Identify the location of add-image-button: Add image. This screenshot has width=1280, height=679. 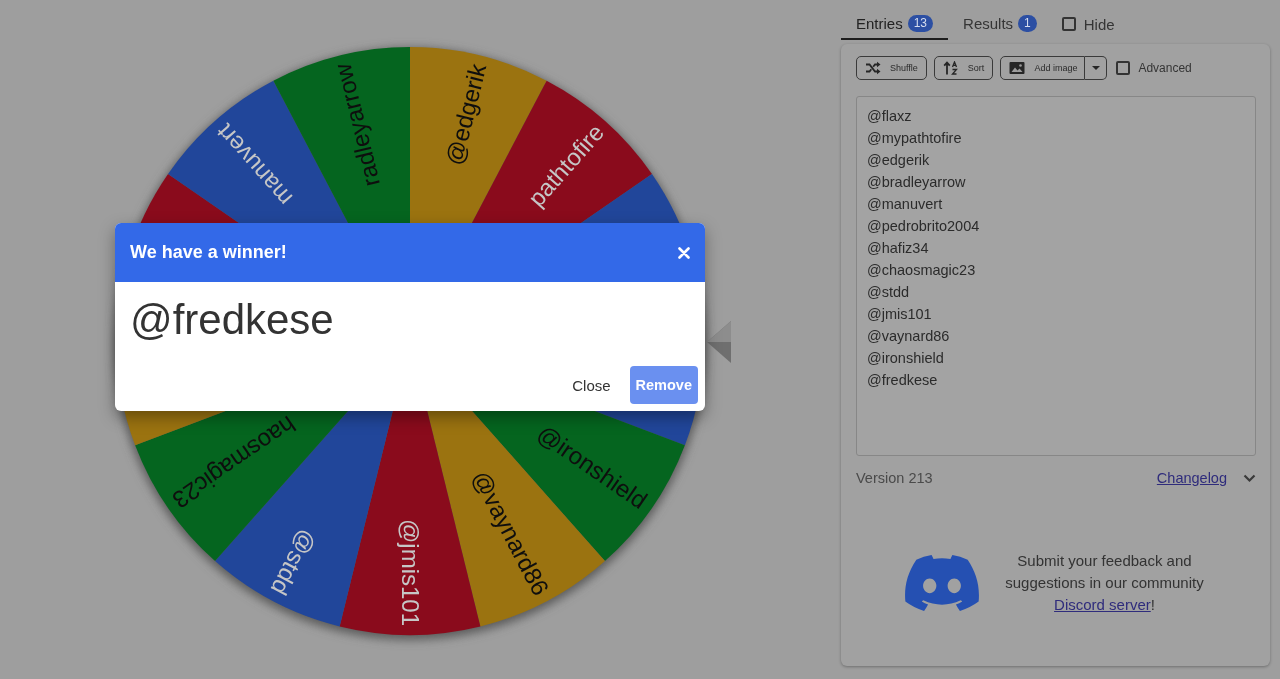
(1043, 68).